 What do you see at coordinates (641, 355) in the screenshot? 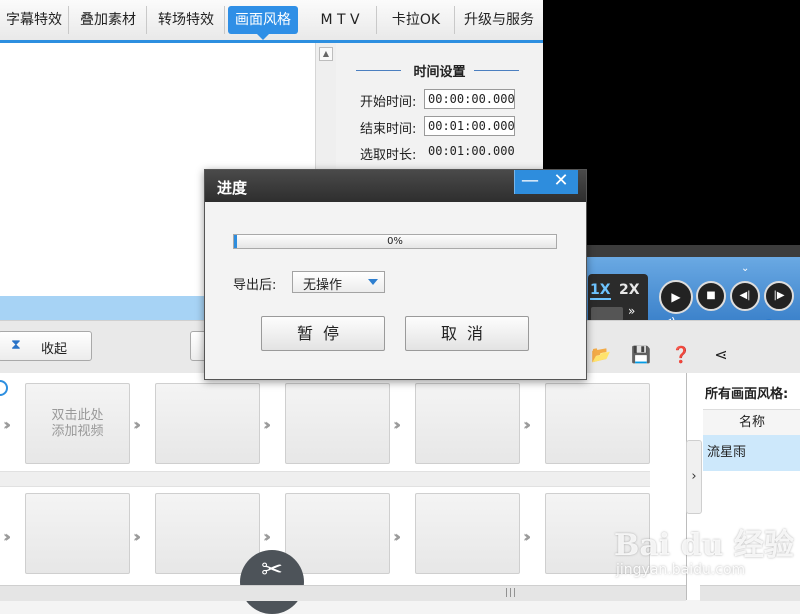
I see `save-icon: 💾` at bounding box center [641, 355].